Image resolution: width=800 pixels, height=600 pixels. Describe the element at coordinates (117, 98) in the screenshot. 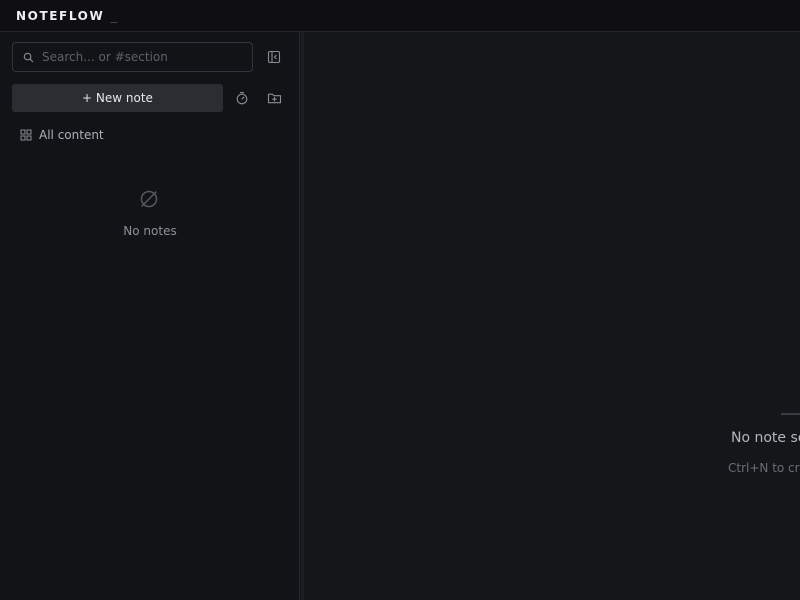

I see `new-note-button: + New note` at that location.